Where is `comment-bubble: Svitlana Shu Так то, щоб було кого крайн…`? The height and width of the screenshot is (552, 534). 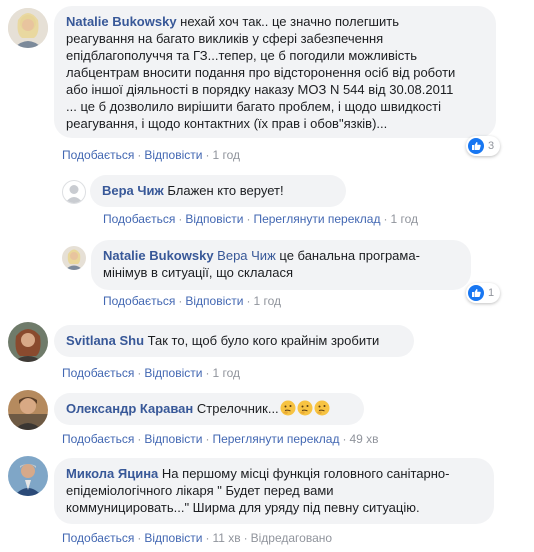
comment-bubble: Svitlana Shu Так то, щоб було кого крайн… is located at coordinates (234, 341).